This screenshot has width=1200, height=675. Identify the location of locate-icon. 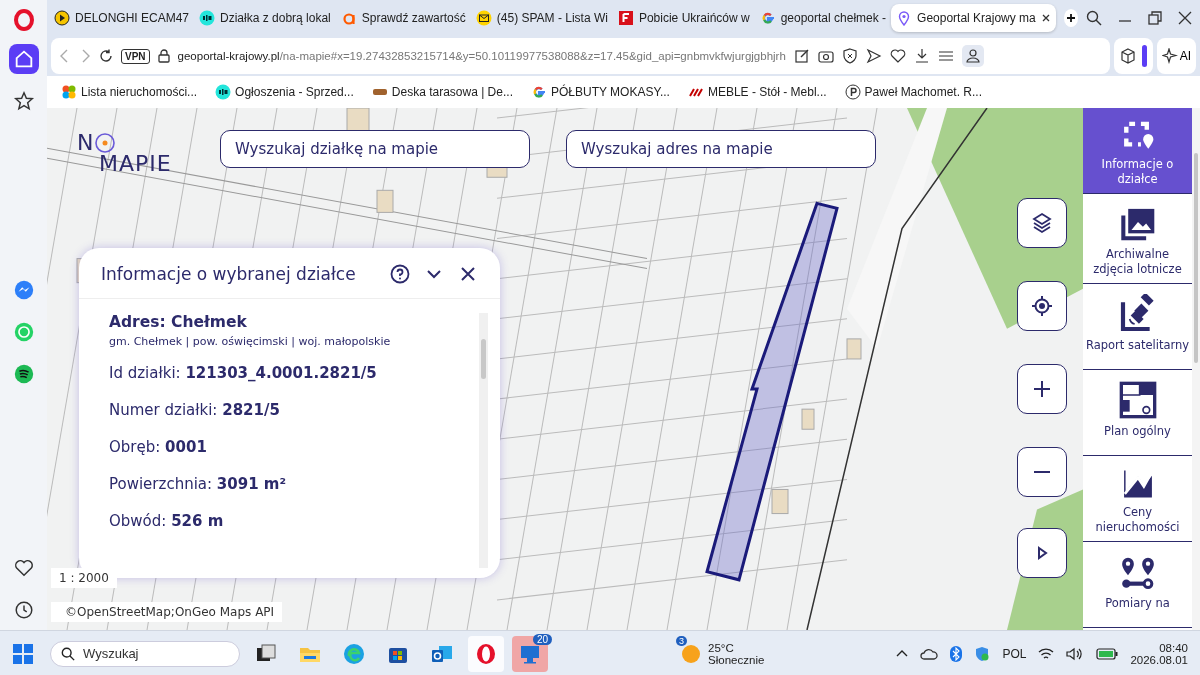
(1042, 306).